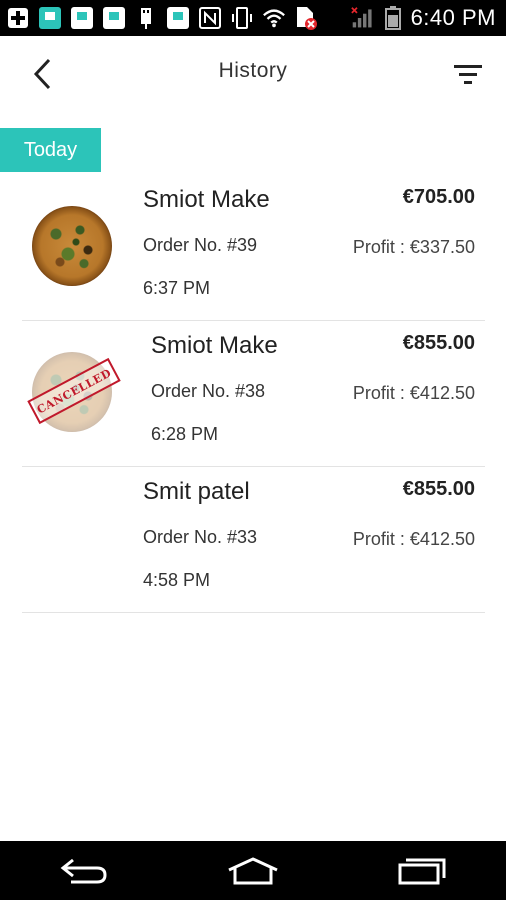 This screenshot has width=506, height=900. I want to click on nfc-icon, so click(210, 18).